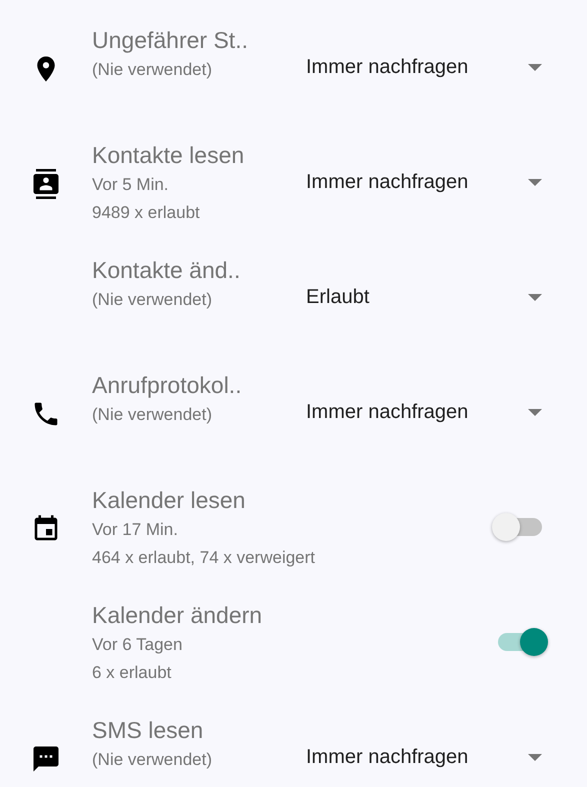  Describe the element at coordinates (204, 558) in the screenshot. I see `permission-detail: 464 x erlaubt, 74 x verweigert` at that location.